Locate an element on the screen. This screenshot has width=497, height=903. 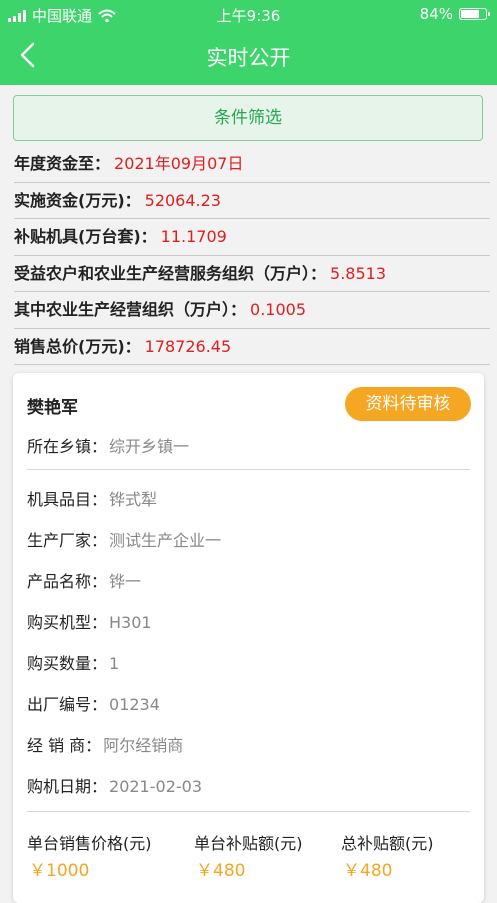
summary-row-funds: 实施资金(万元)： 52064.23 is located at coordinates (252, 201).